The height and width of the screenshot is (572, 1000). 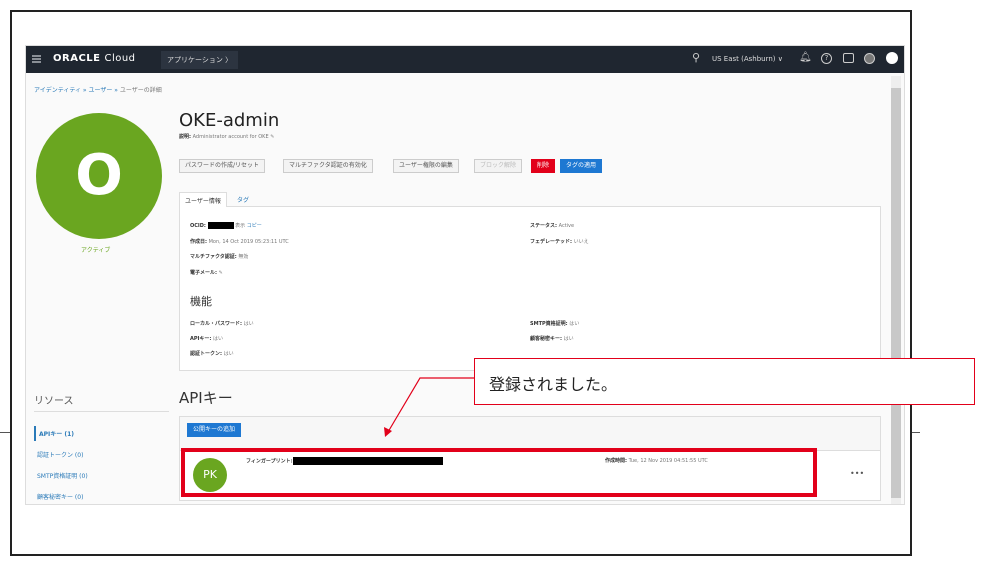 I want to click on annotation-arrow, so click(x=429, y=407).